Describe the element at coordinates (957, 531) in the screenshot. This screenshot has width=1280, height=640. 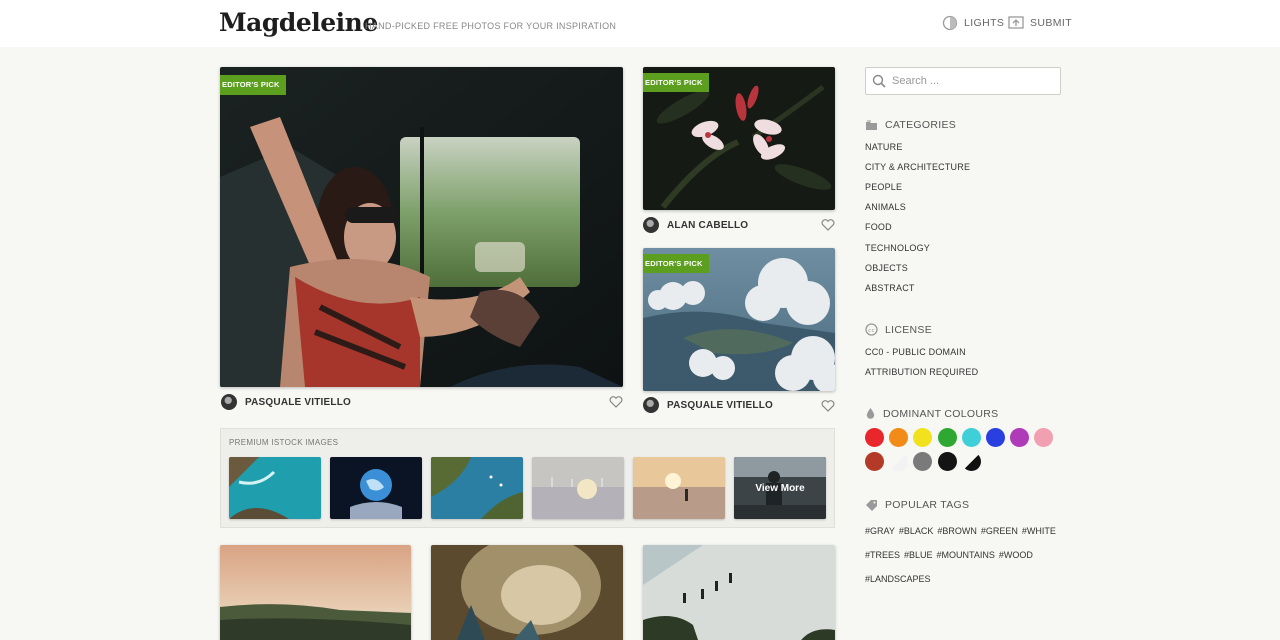
I see `tag-link: #BROWN` at that location.